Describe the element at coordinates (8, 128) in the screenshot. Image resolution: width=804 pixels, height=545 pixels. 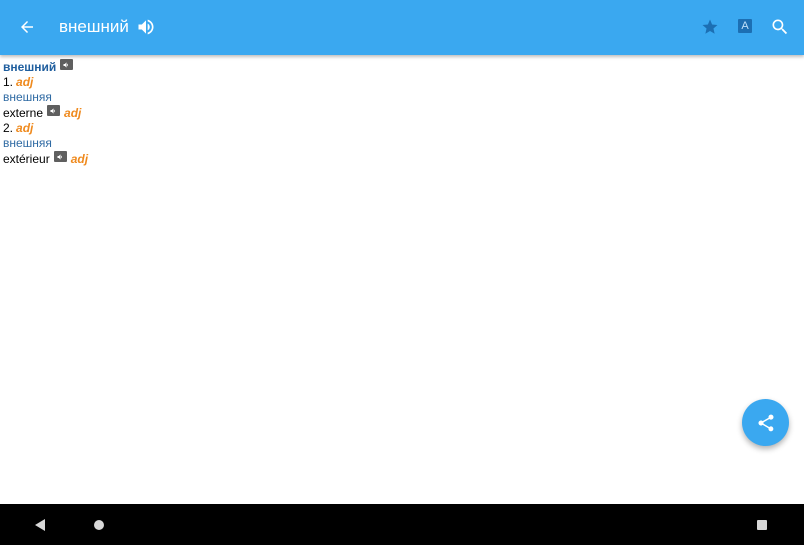
I see `sense-number: 2.` at that location.